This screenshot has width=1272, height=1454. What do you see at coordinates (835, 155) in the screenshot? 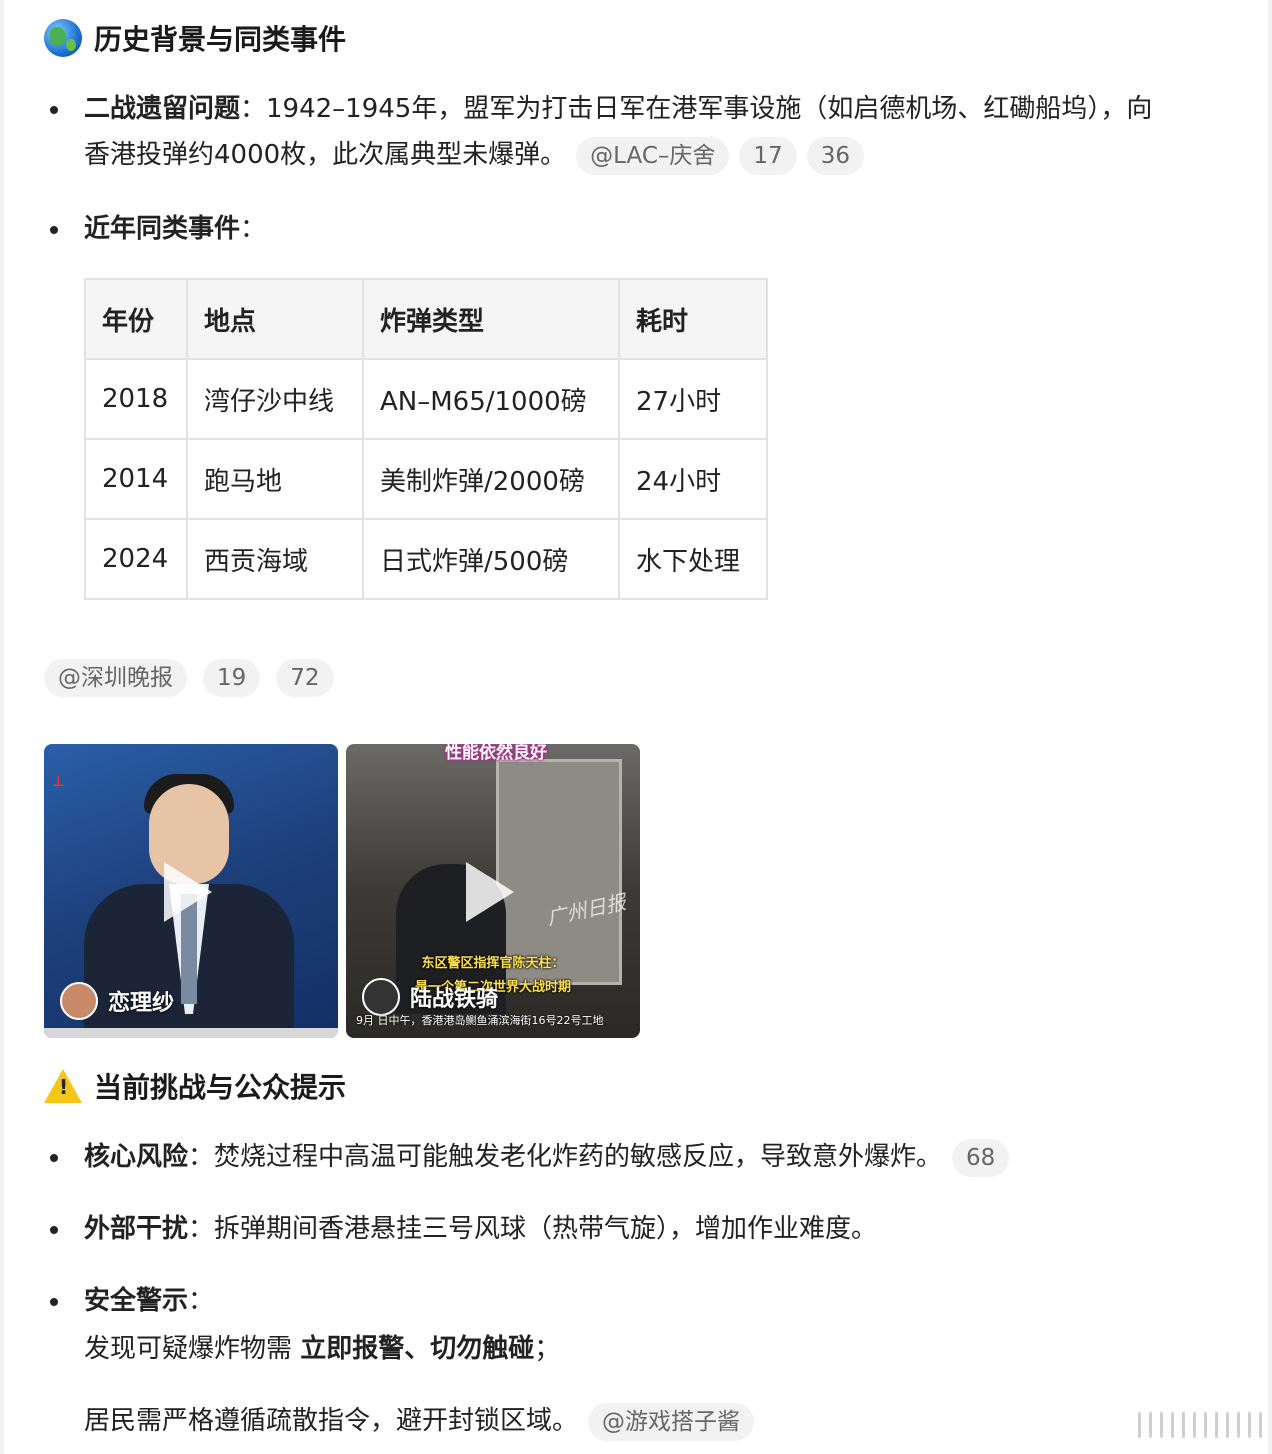
I see `reference-chip: 36` at bounding box center [835, 155].